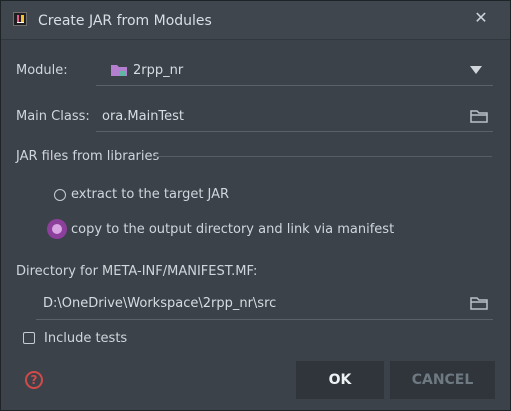  I want to click on include-tests-checkbox, so click(29, 338).